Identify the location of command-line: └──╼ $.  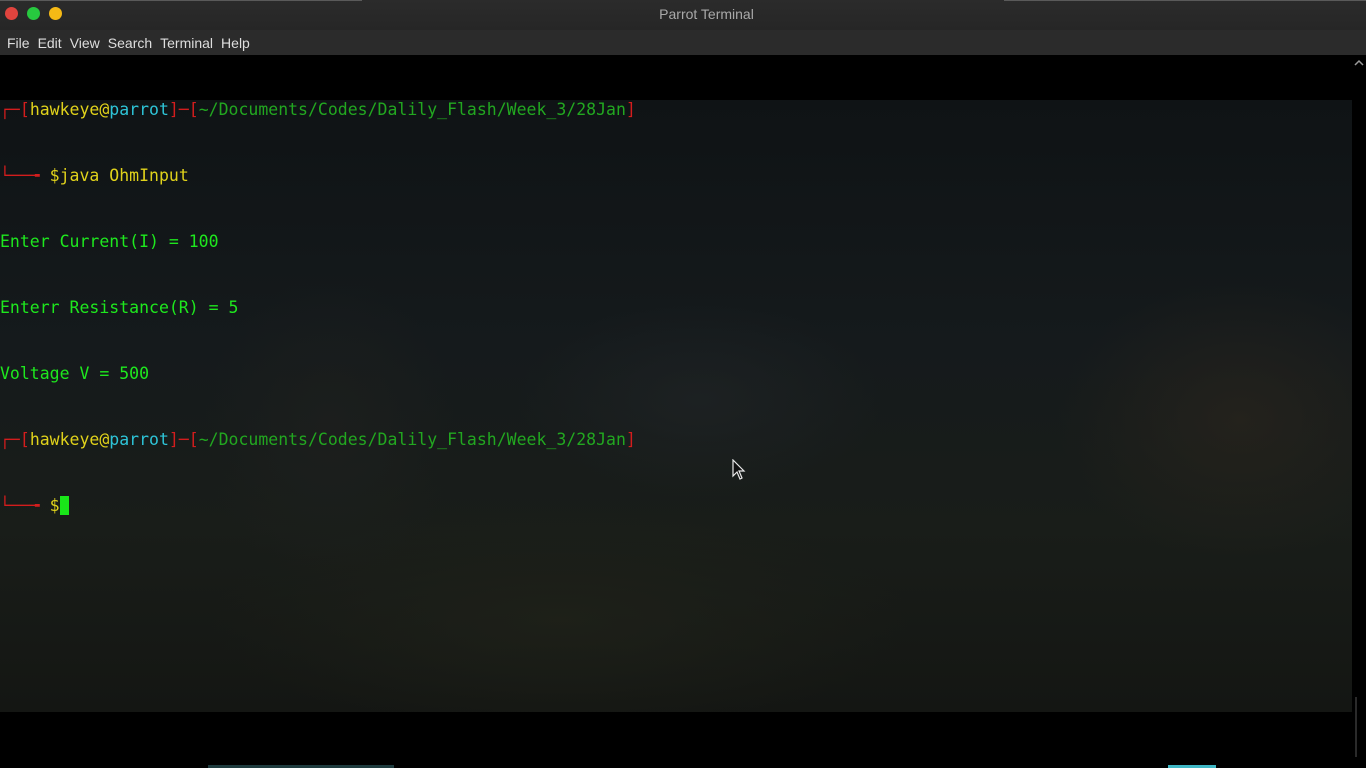
(318, 506).